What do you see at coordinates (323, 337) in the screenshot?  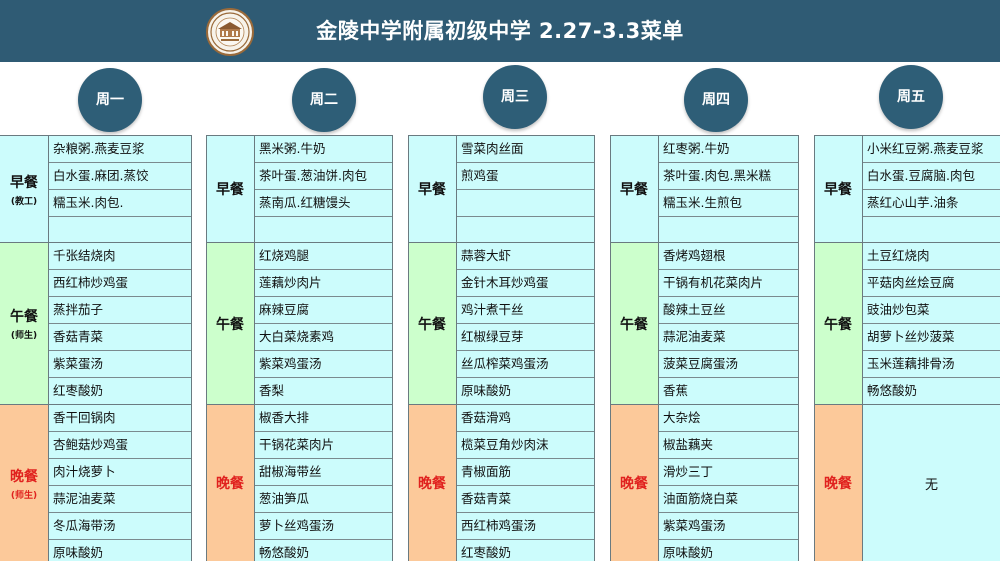 I see `menu-item: 大白菜烧素鸡` at bounding box center [323, 337].